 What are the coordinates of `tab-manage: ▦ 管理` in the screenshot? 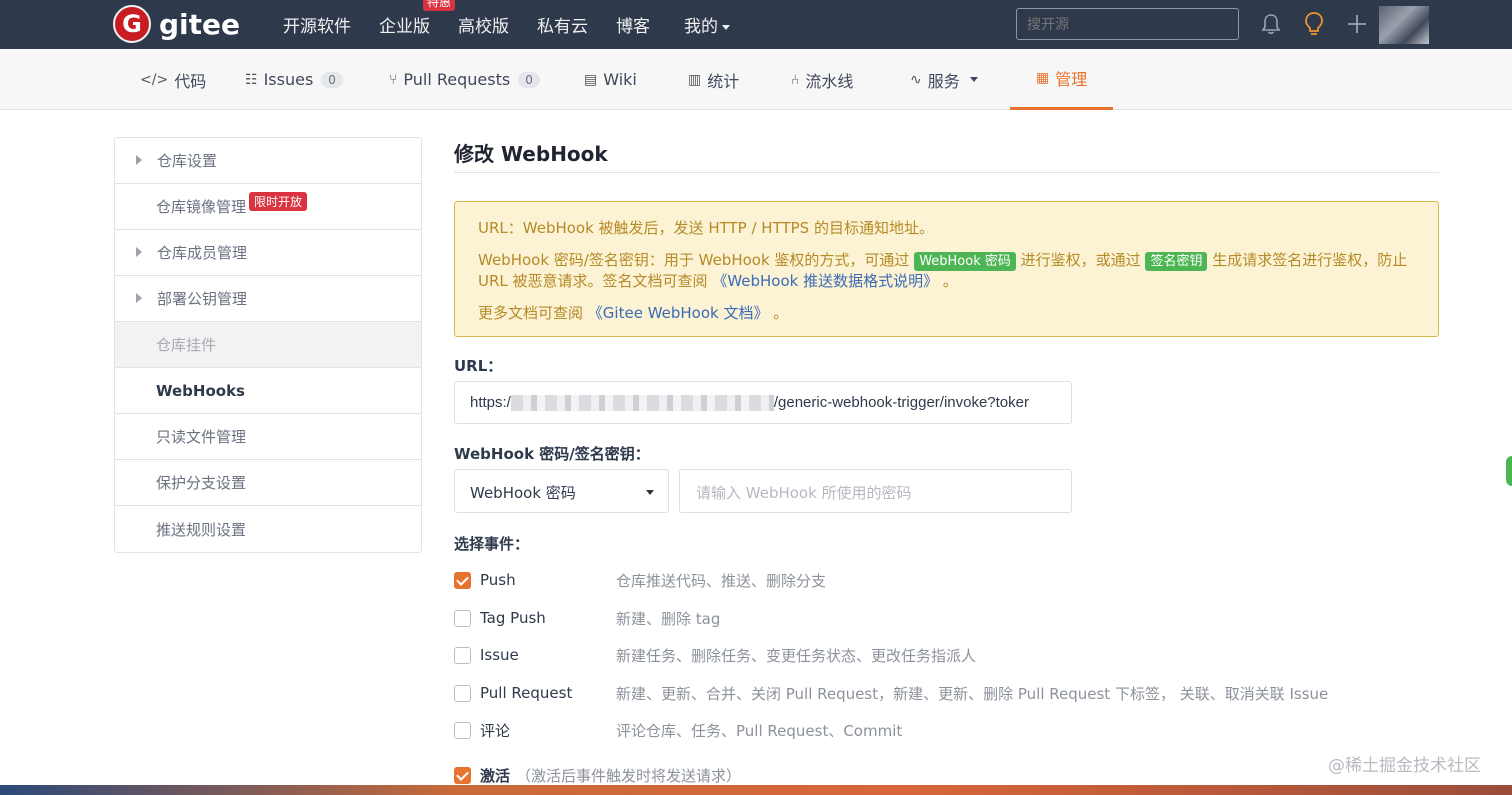 It's located at (1062, 79).